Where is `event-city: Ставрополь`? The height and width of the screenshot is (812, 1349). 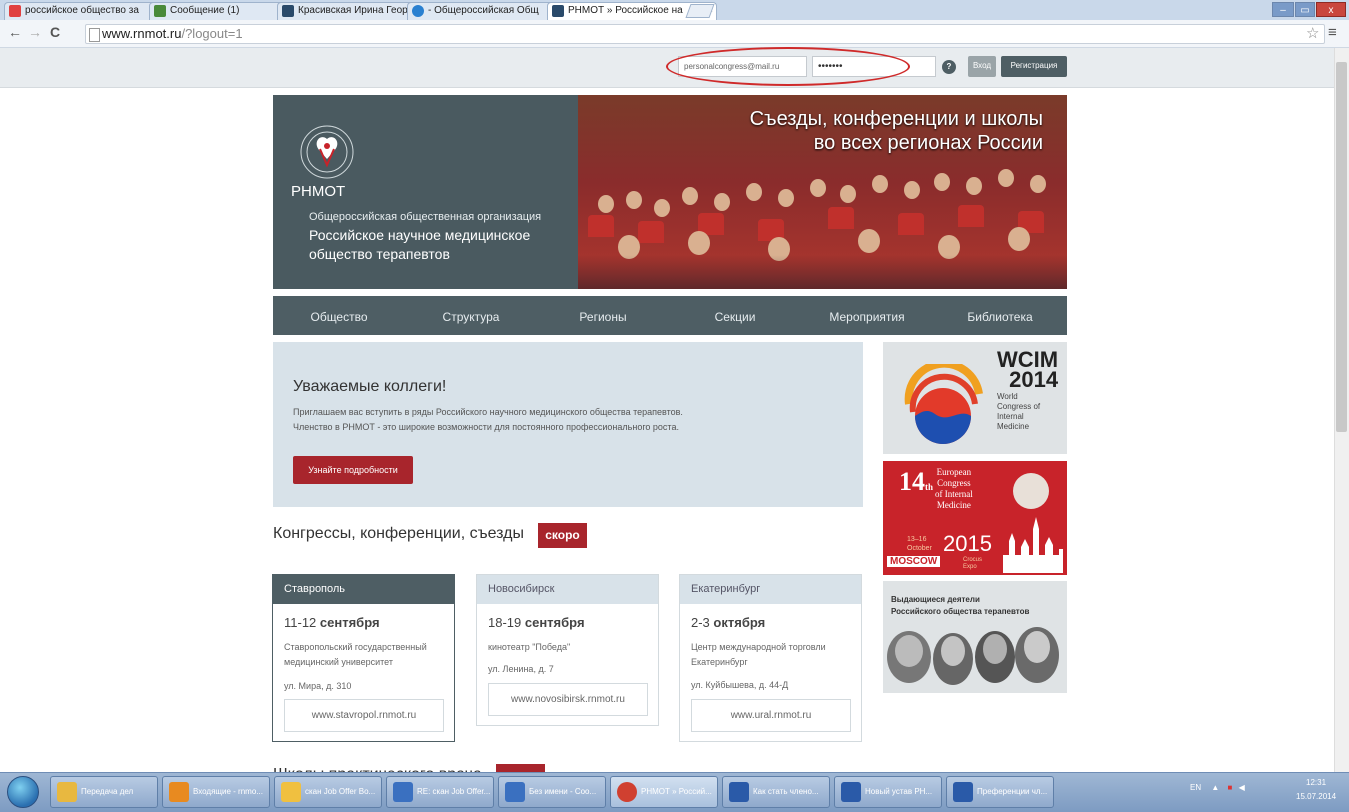 event-city: Ставрополь is located at coordinates (363, 589).